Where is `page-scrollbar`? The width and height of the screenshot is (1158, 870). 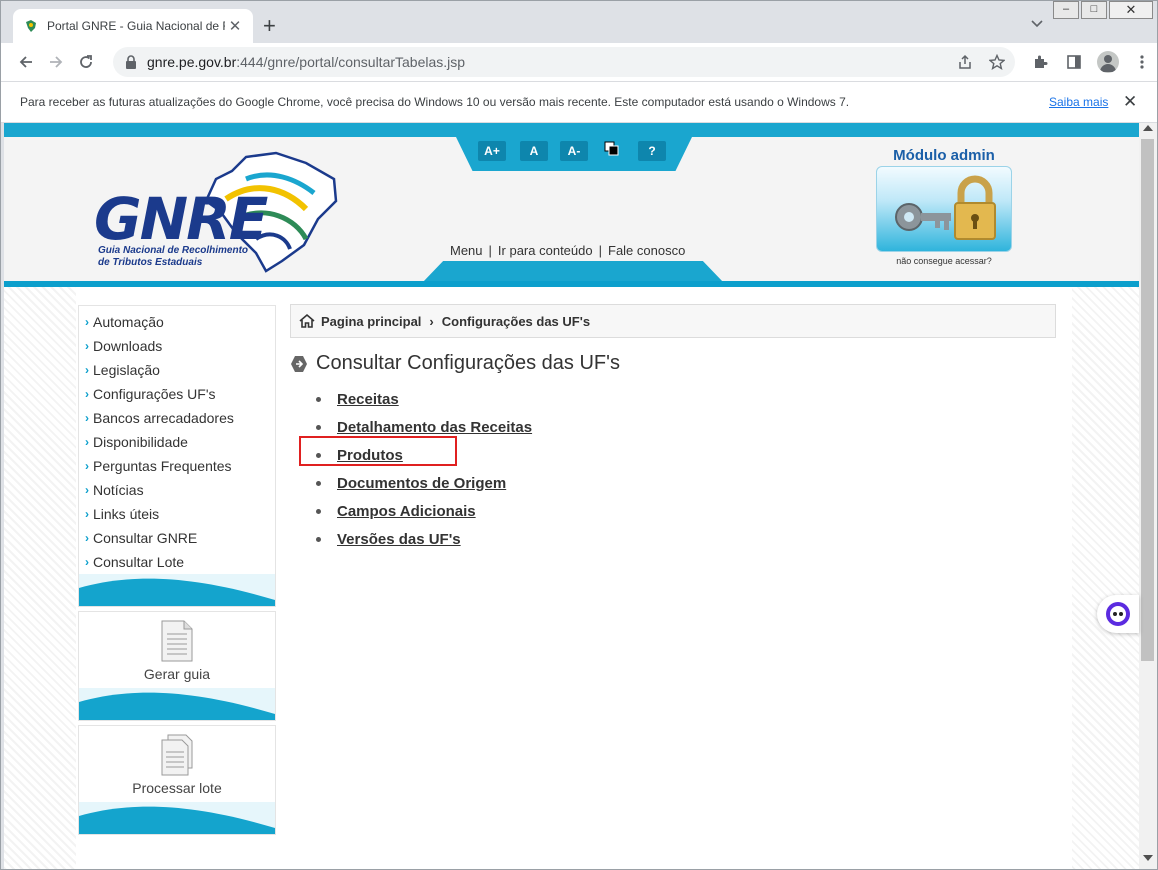
page-scrollbar is located at coordinates (1148, 496).